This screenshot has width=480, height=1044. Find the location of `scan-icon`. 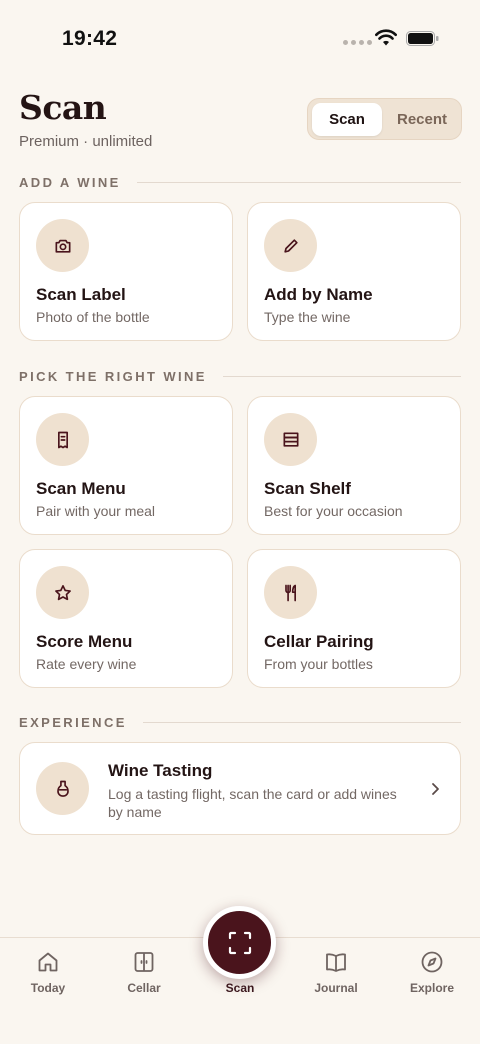

scan-icon is located at coordinates (239, 942).